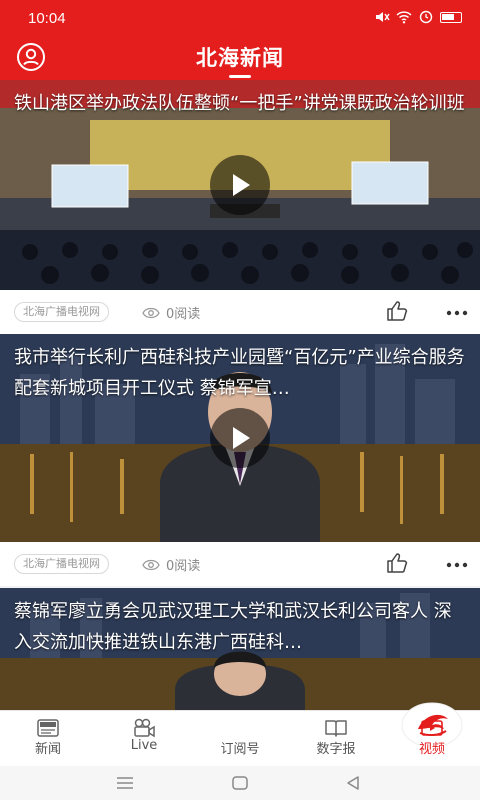 This screenshot has height=800, width=480. What do you see at coordinates (383, 17) in the screenshot?
I see `mute-icon` at bounding box center [383, 17].